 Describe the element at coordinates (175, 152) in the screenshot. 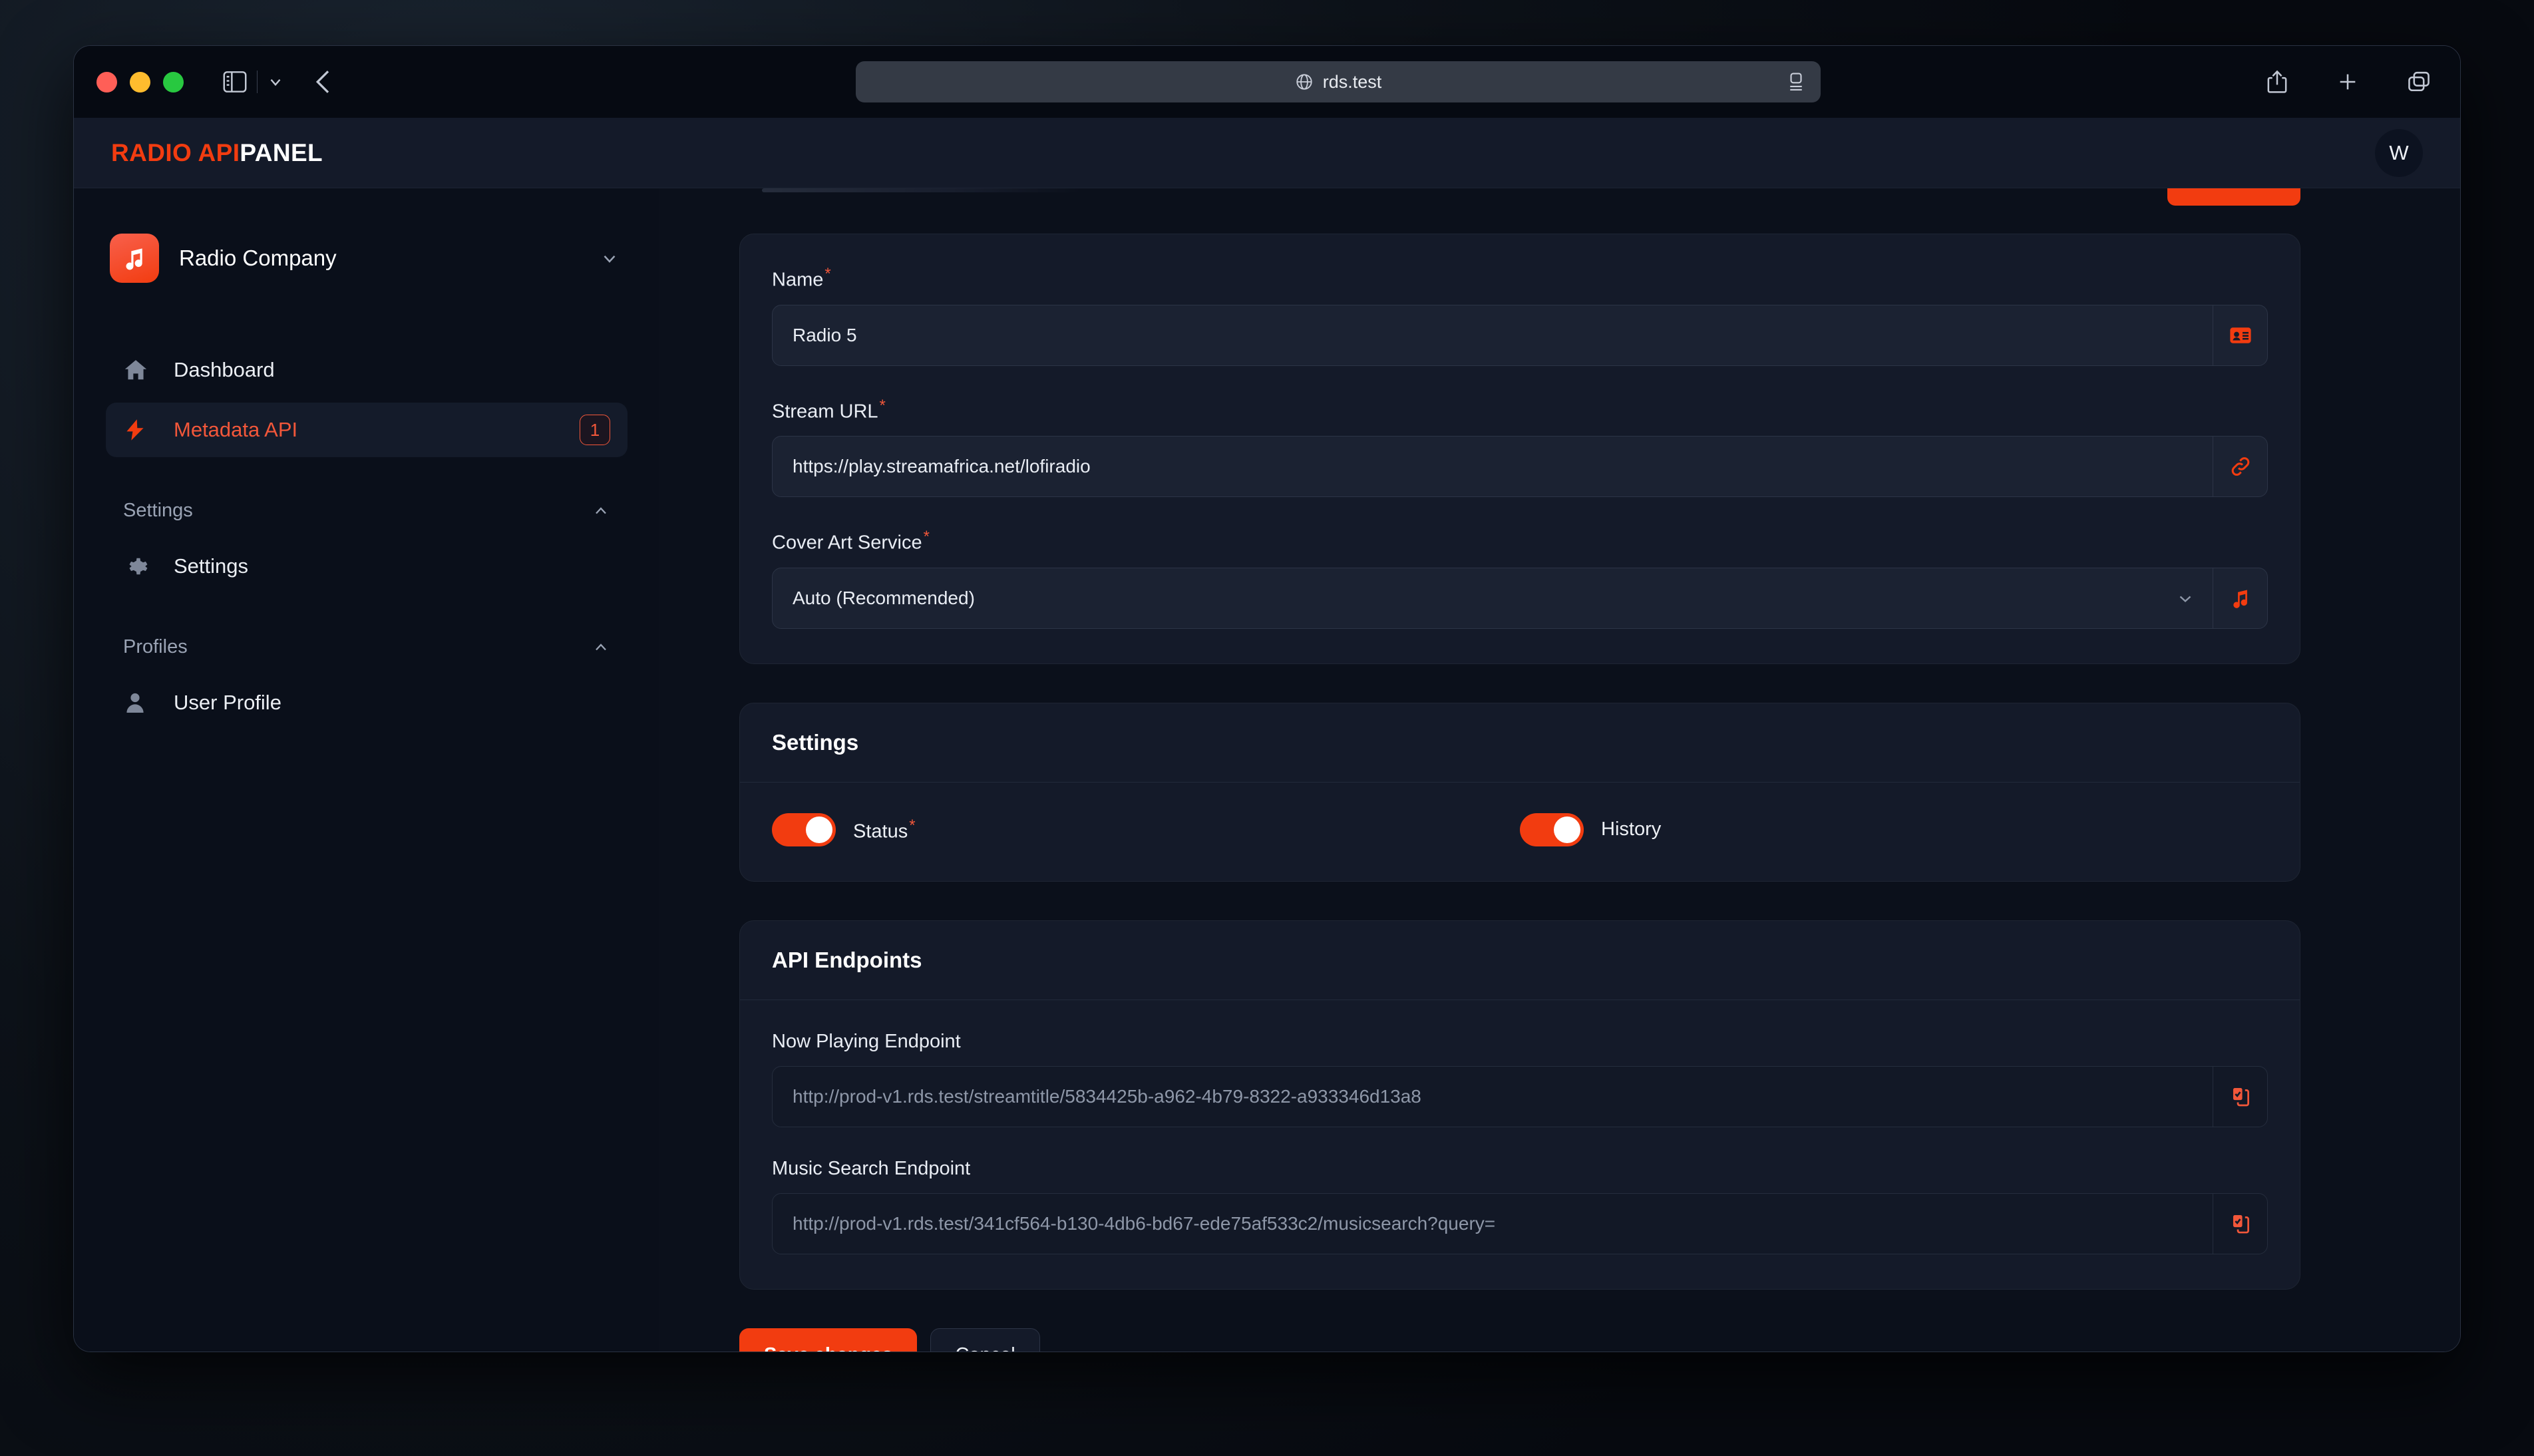

I see `brand-accent-text: RADIO API` at that location.